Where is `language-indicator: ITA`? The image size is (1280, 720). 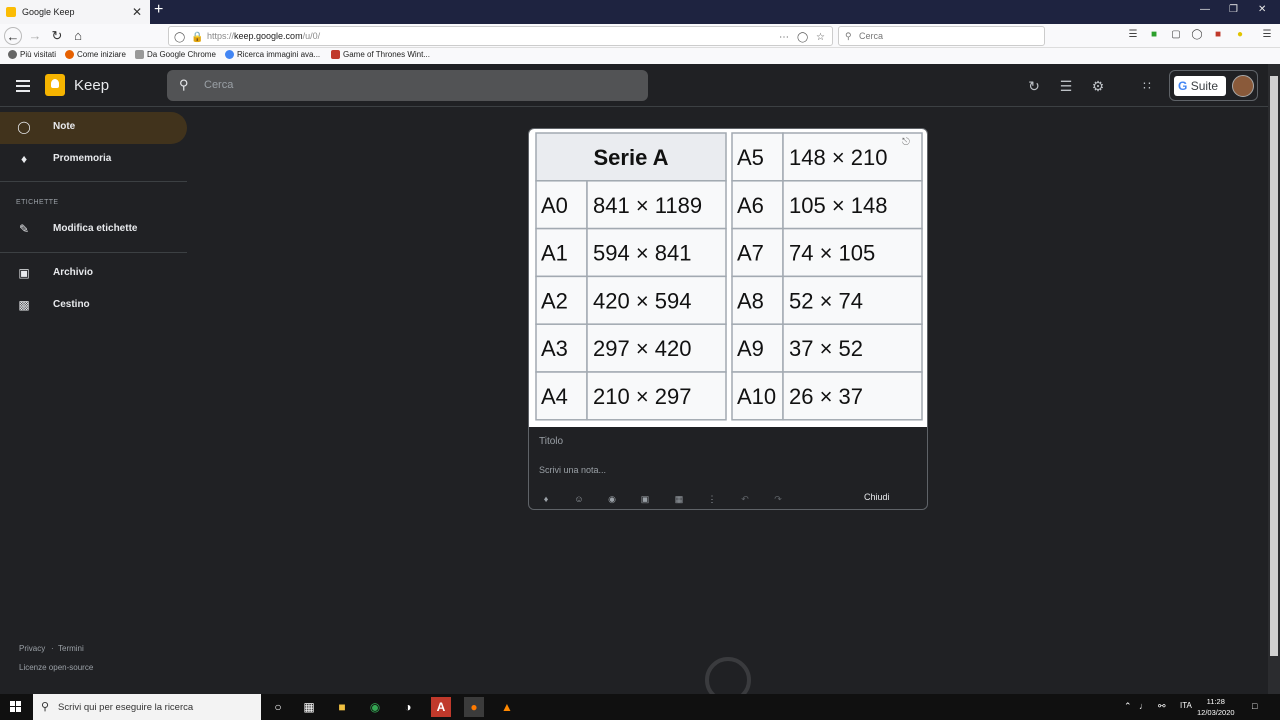
language-indicator: ITA is located at coordinates (1186, 705).